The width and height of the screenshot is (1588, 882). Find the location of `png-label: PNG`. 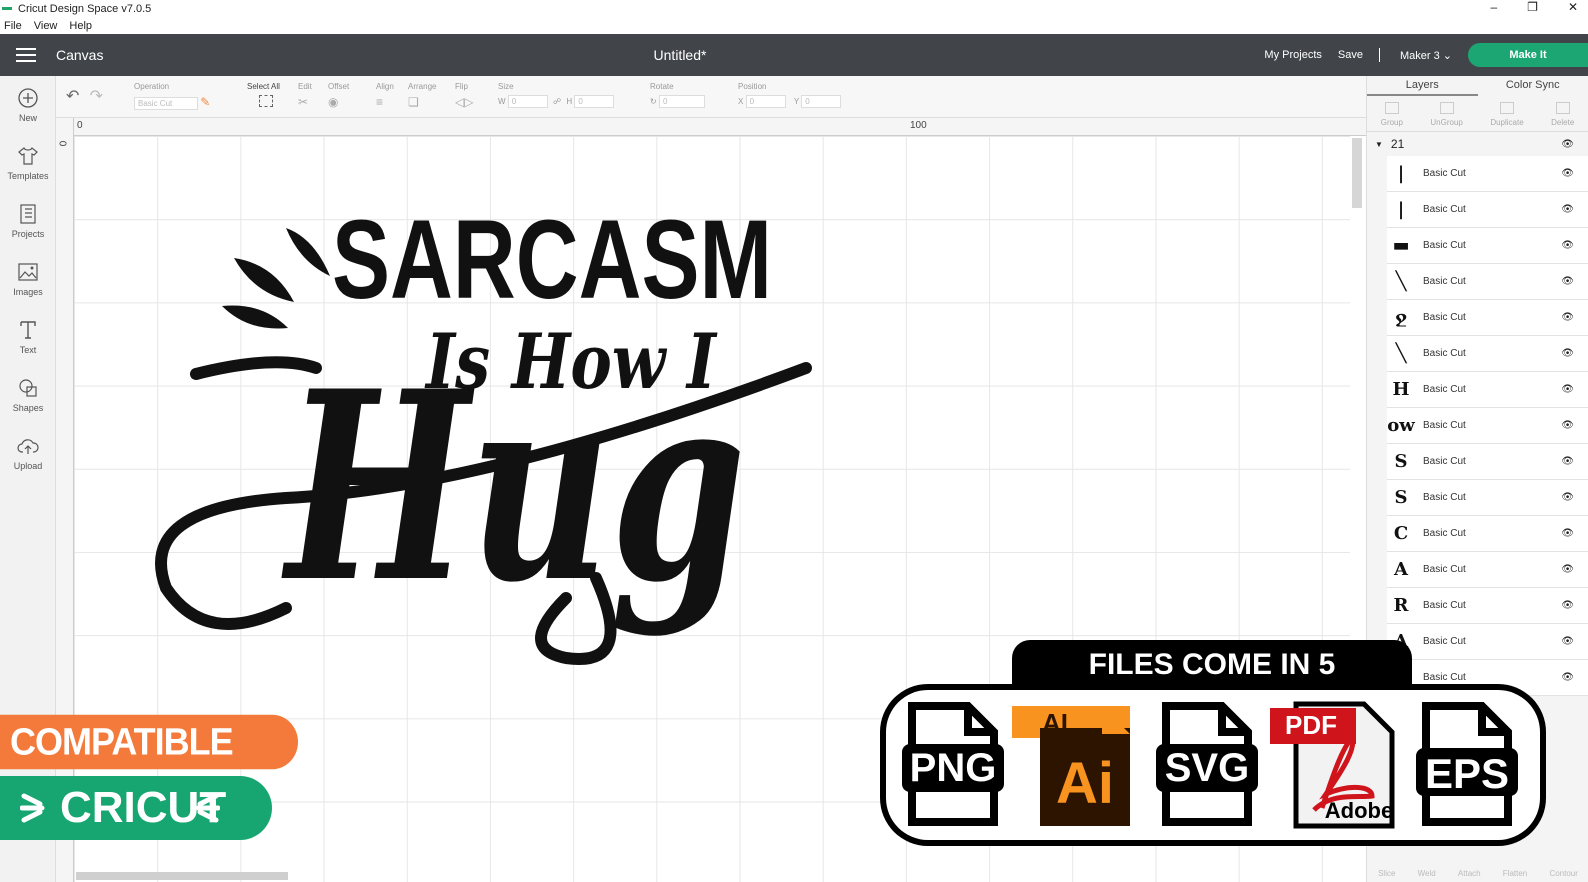

png-label: PNG is located at coordinates (953, 768).